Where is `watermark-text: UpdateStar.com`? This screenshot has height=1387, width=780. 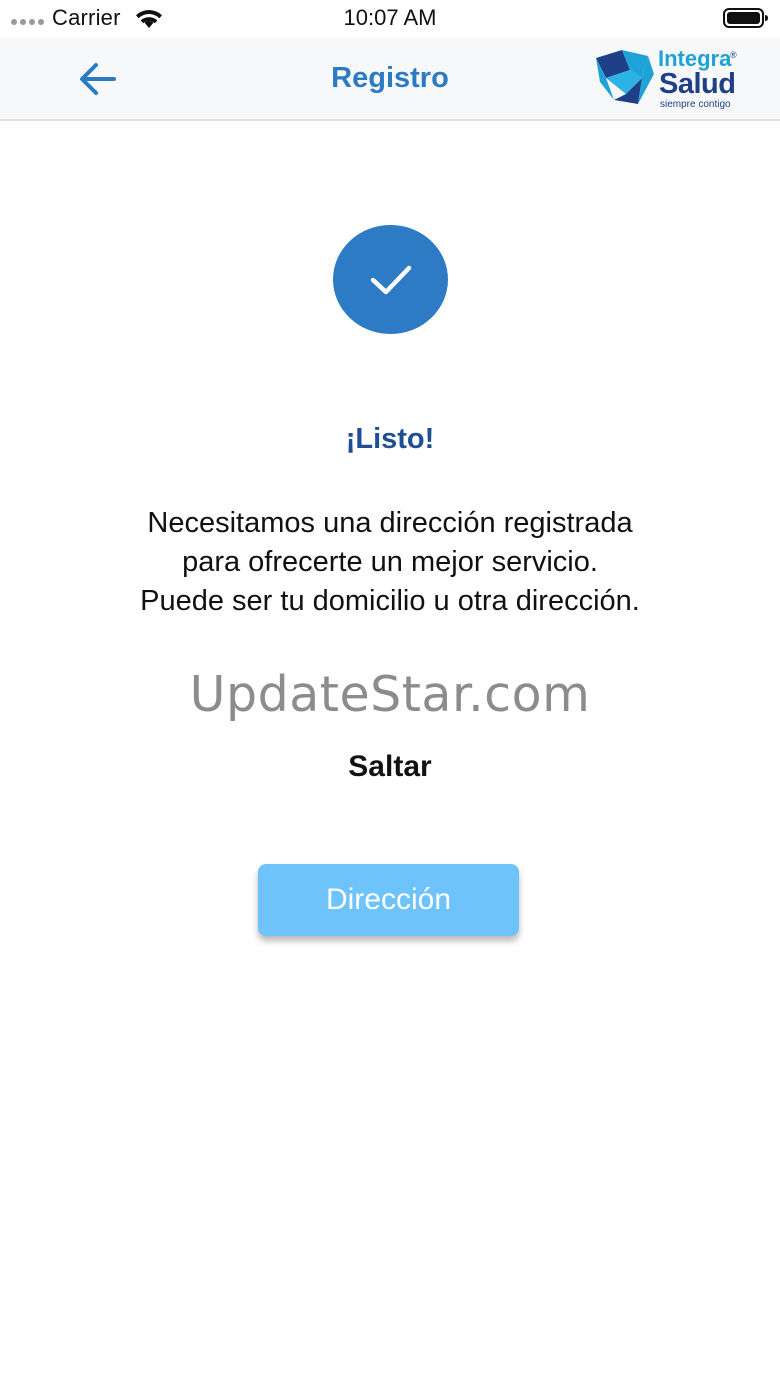 watermark-text: UpdateStar.com is located at coordinates (390, 694).